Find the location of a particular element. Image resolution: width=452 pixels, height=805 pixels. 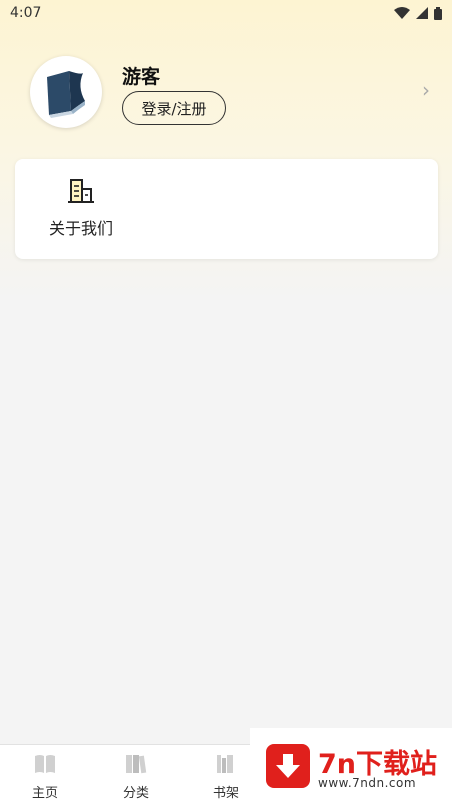

book-avatar-icon is located at coordinates (66, 94).